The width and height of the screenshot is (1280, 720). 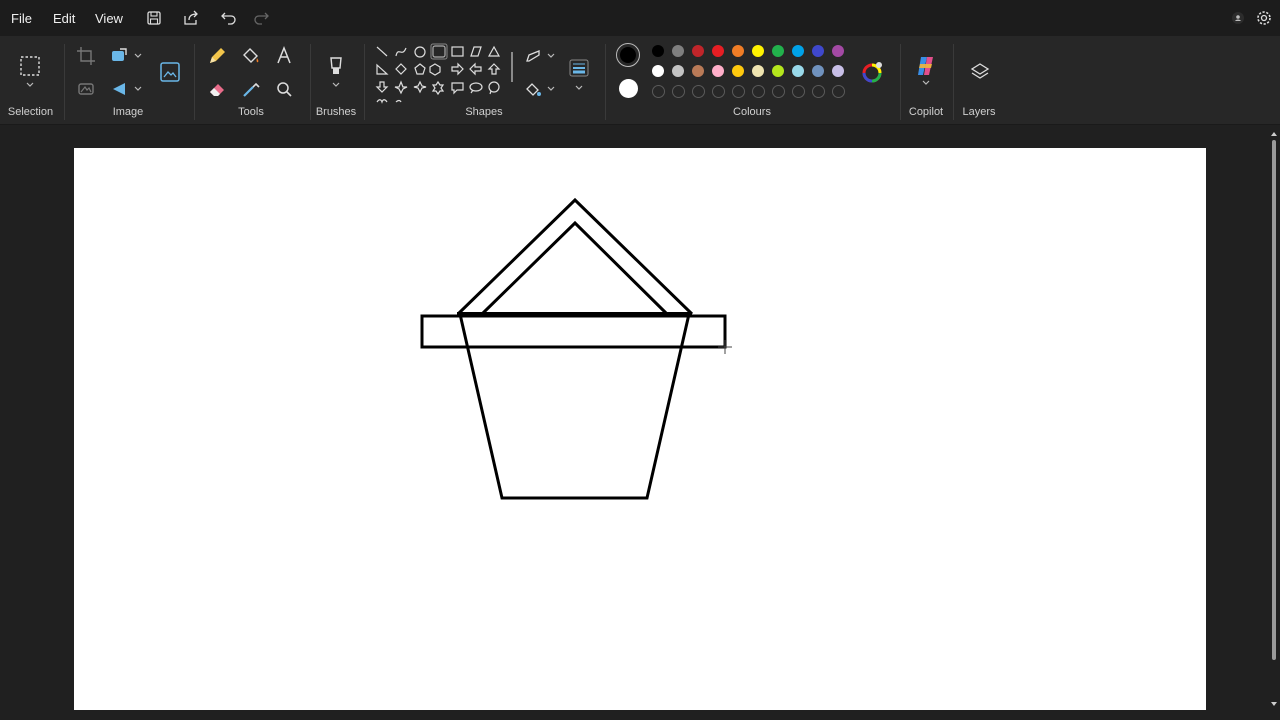 What do you see at coordinates (251, 112) in the screenshot?
I see `group-label-tools: Tools` at bounding box center [251, 112].